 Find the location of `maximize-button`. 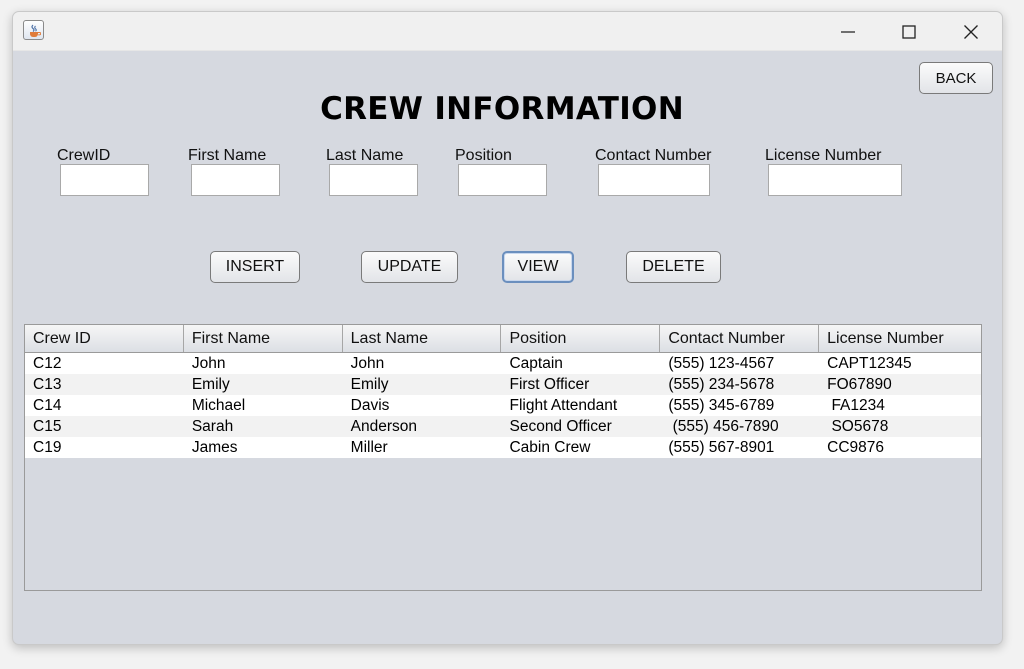

maximize-button is located at coordinates (909, 31).